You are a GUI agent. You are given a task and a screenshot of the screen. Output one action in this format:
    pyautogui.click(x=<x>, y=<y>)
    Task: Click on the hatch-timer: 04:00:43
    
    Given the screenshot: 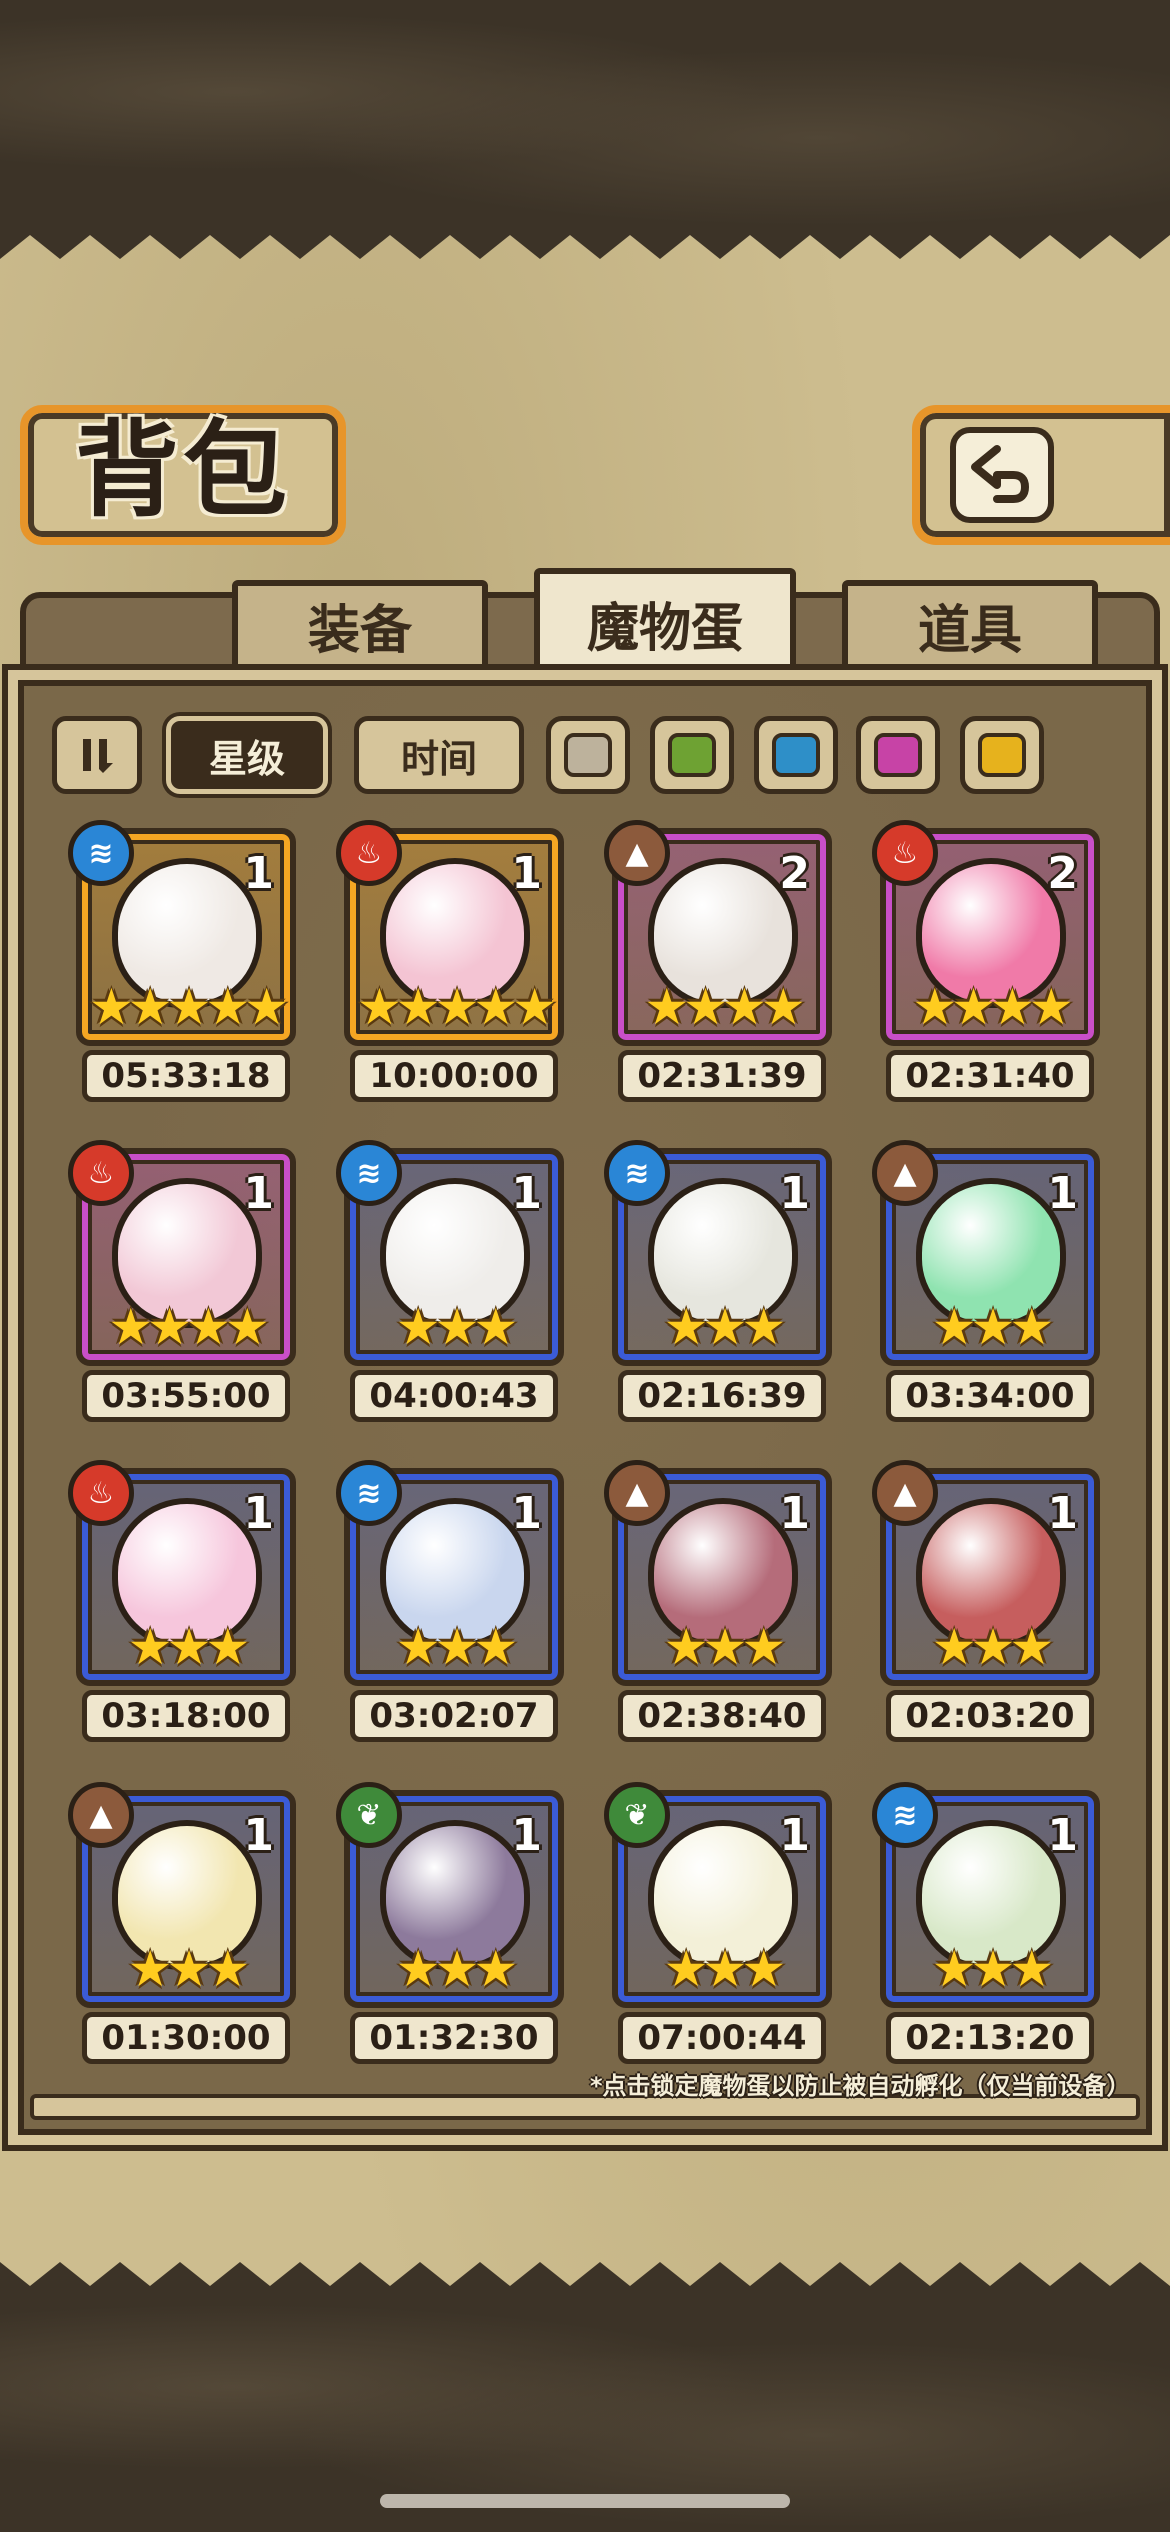 What is the action you would take?
    pyautogui.click(x=454, y=1396)
    